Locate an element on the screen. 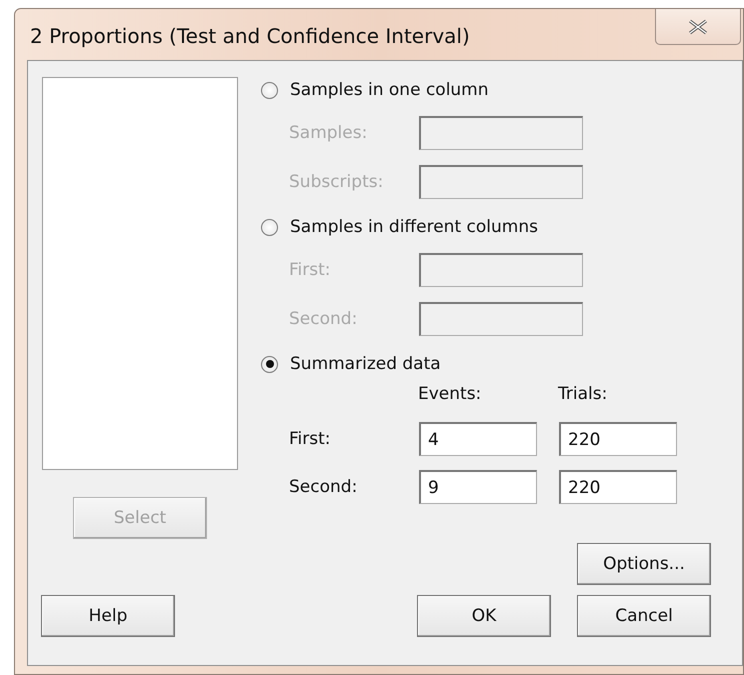 Image resolution: width=744 pixels, height=675 pixels. column-header: Events: is located at coordinates (450, 395).